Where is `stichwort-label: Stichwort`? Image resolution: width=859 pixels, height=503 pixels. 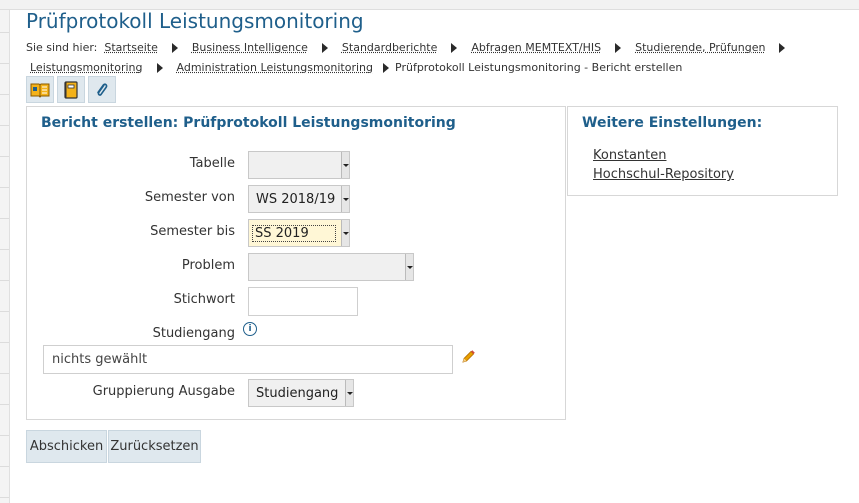 stichwort-label: Stichwort is located at coordinates (204, 299).